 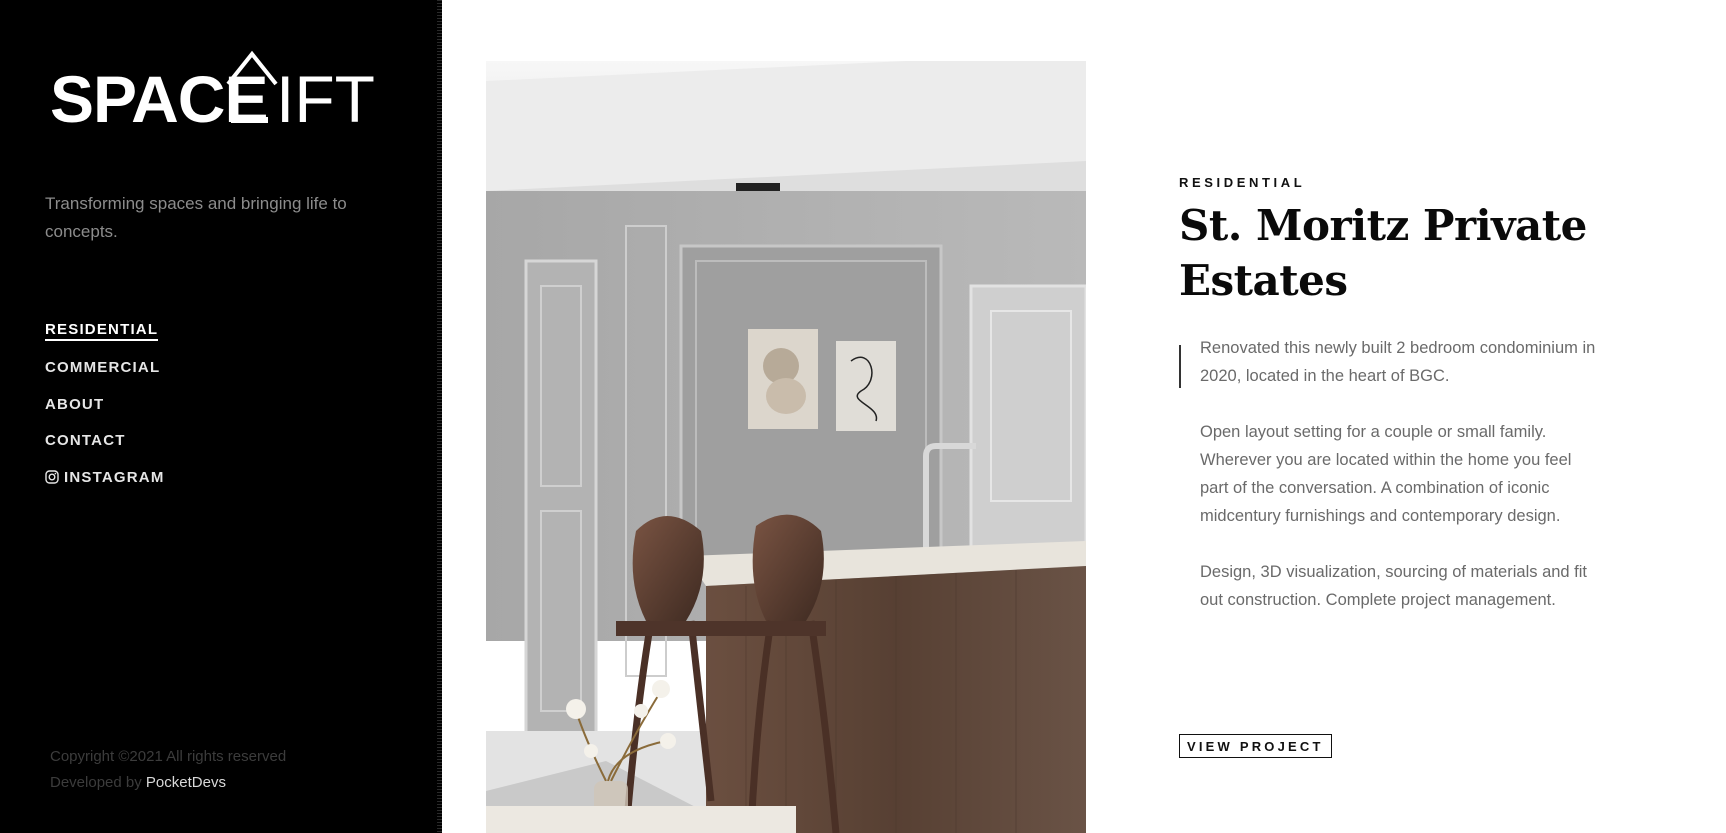 I want to click on nav-instagram: INSTAGRAM, so click(x=105, y=477).